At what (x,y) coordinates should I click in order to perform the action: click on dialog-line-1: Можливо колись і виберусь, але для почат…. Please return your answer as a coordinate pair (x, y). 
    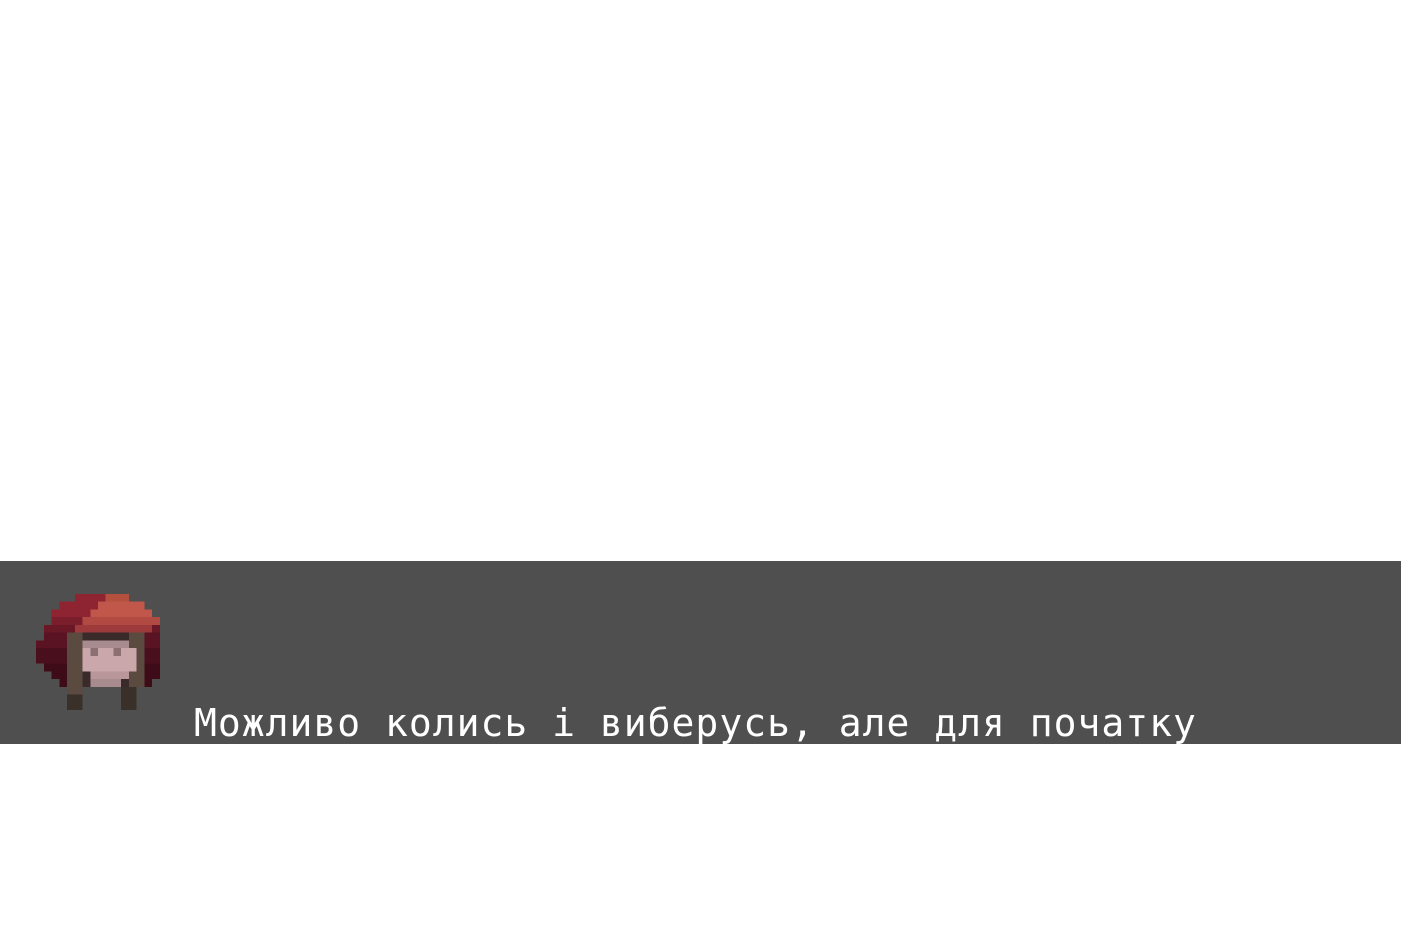
    Looking at the image, I should click on (695, 723).